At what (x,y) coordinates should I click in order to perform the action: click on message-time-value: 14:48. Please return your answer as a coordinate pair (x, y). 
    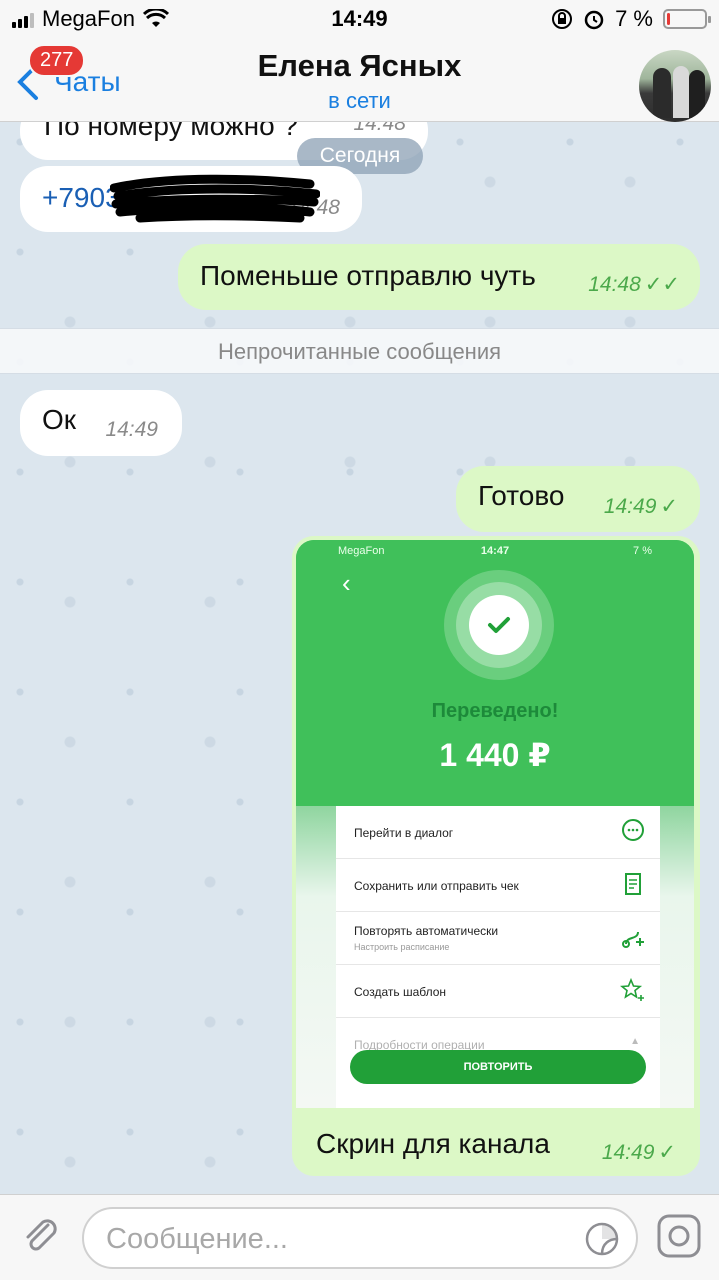
    Looking at the image, I should click on (614, 284).